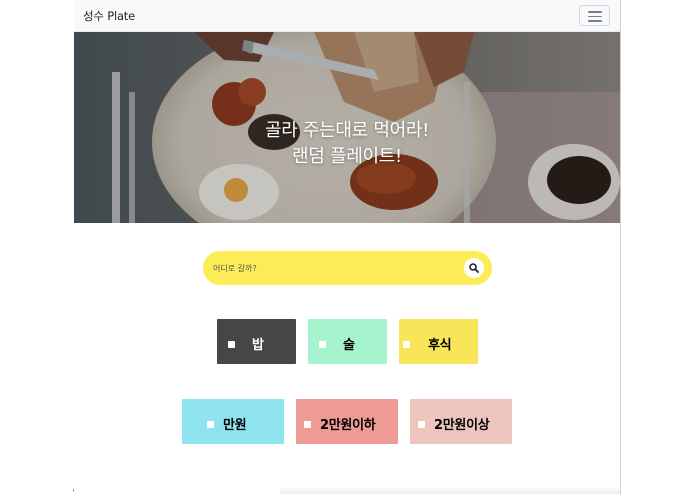  I want to click on category-button-alcohol: 술, so click(347, 341).